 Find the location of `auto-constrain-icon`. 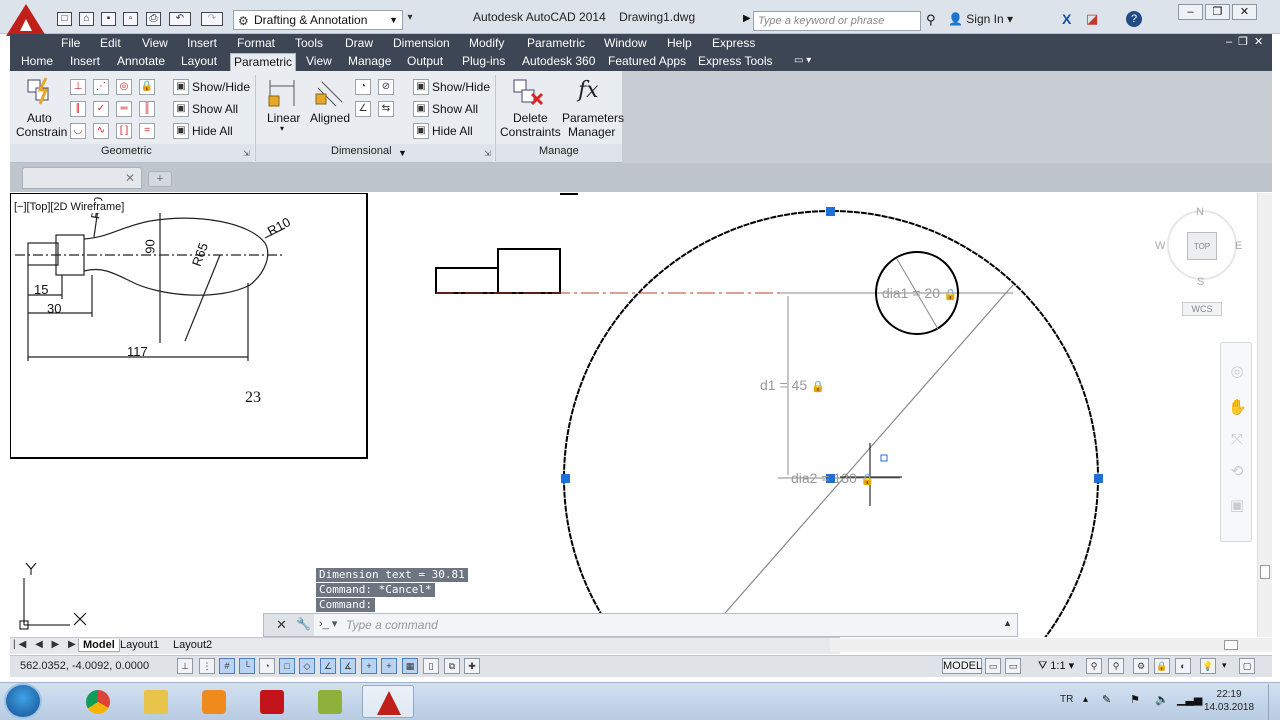

auto-constrain-icon is located at coordinates (40, 92).